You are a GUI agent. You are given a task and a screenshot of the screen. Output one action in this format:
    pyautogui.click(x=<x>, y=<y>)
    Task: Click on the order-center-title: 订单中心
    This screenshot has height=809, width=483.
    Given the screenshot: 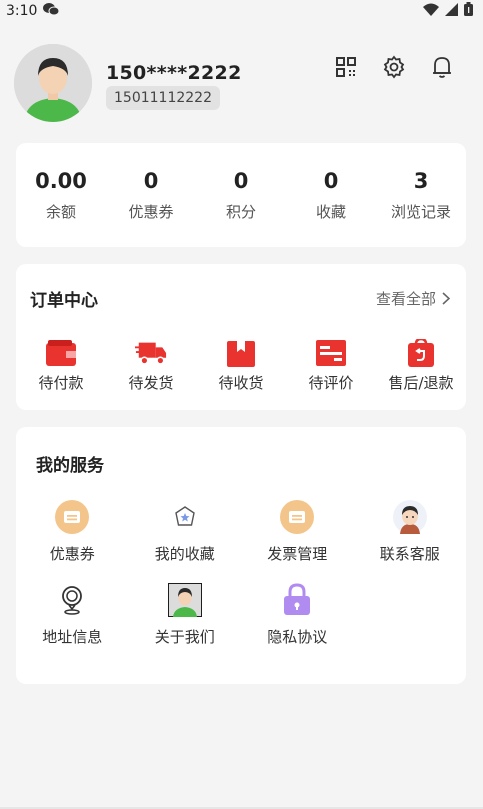 What is the action you would take?
    pyautogui.click(x=64, y=301)
    